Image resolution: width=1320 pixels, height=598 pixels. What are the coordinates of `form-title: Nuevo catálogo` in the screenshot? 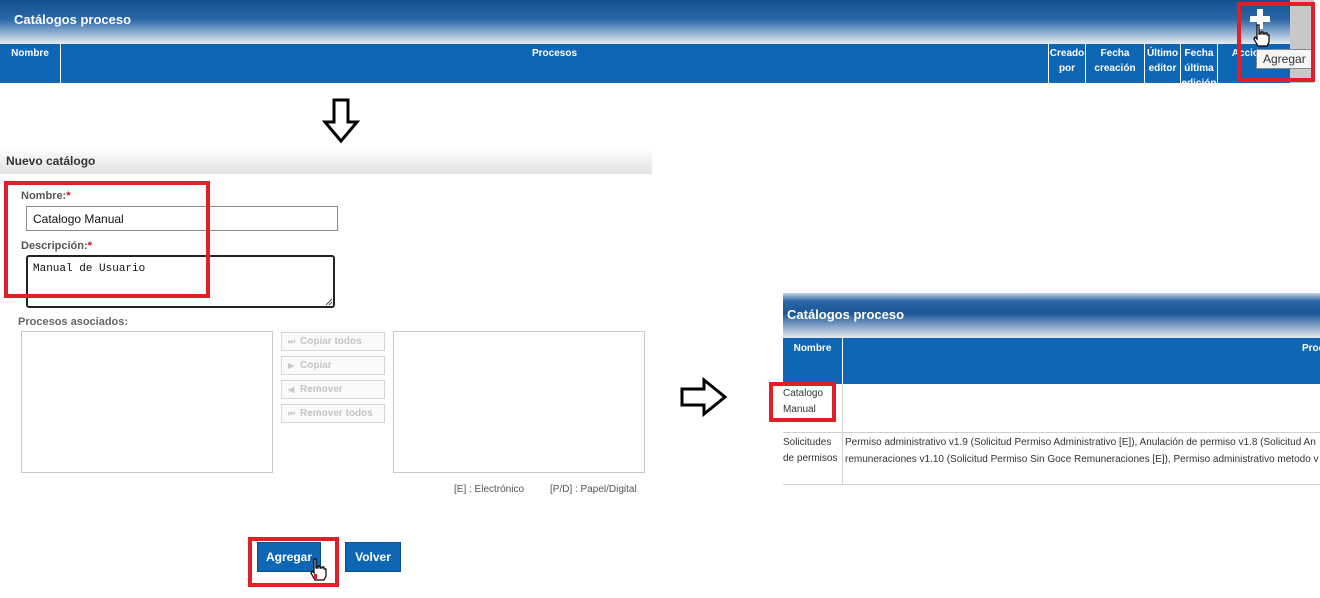 It's located at (51, 161).